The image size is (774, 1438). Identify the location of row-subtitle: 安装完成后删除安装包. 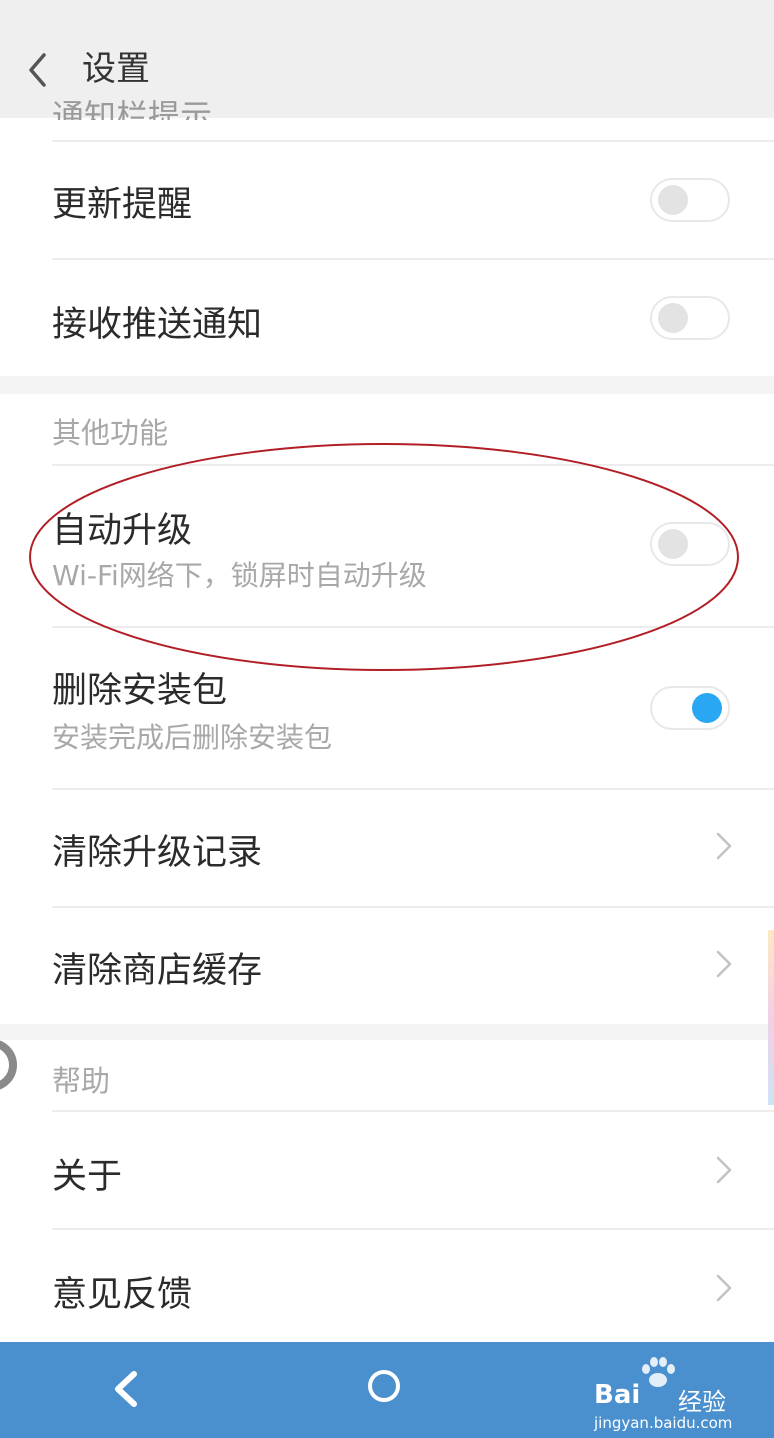
(192, 737).